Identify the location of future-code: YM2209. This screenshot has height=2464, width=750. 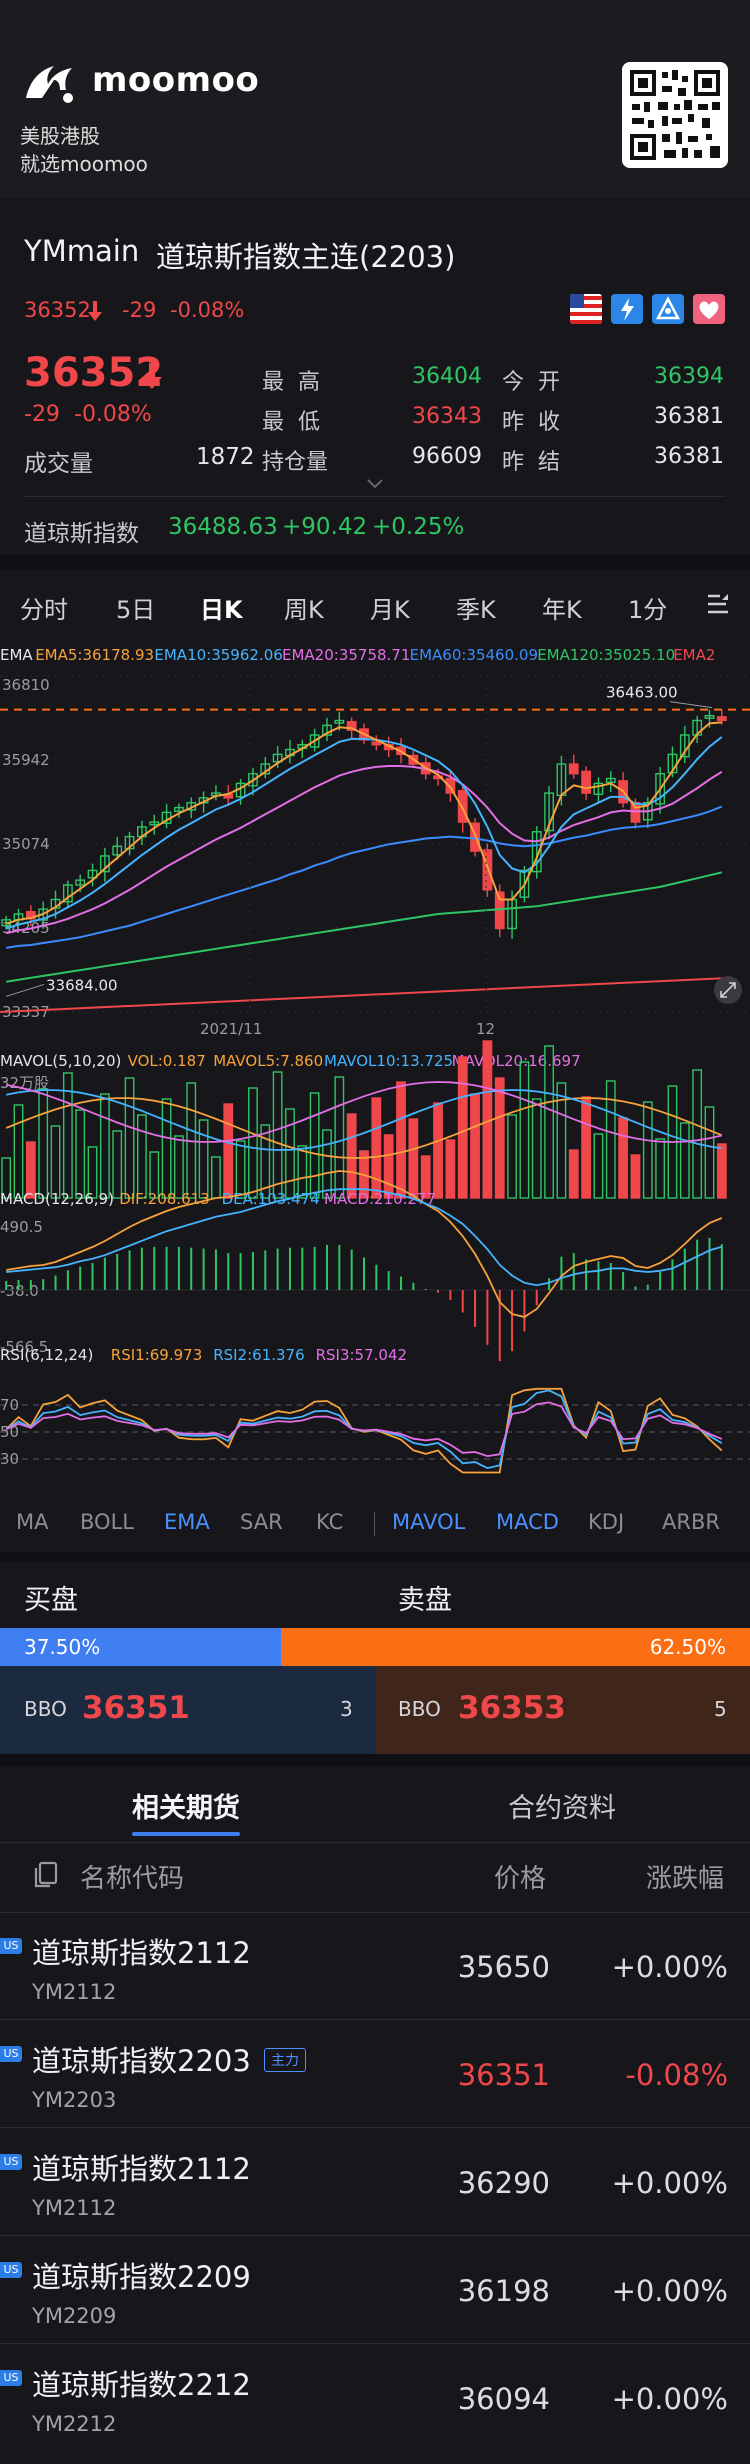
(74, 2316).